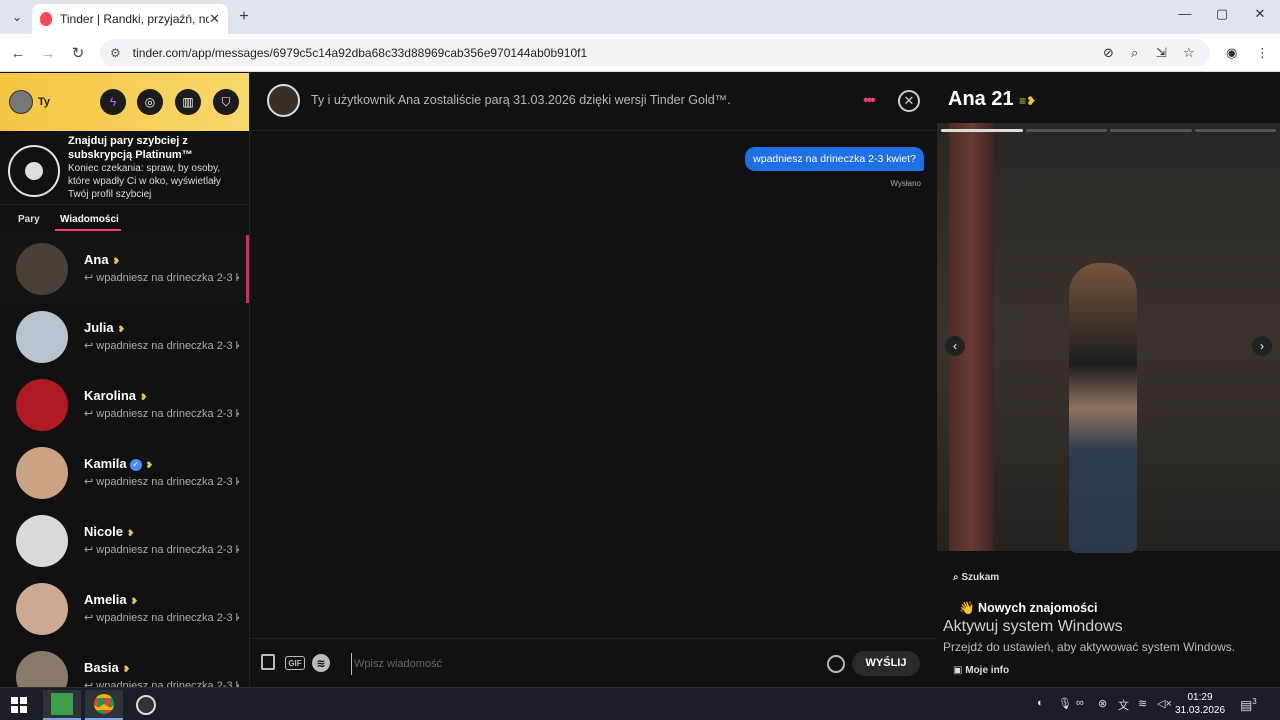 This screenshot has height=720, width=1280. Describe the element at coordinates (88, 230) in the screenshot. I see `active-tab-indicator` at that location.